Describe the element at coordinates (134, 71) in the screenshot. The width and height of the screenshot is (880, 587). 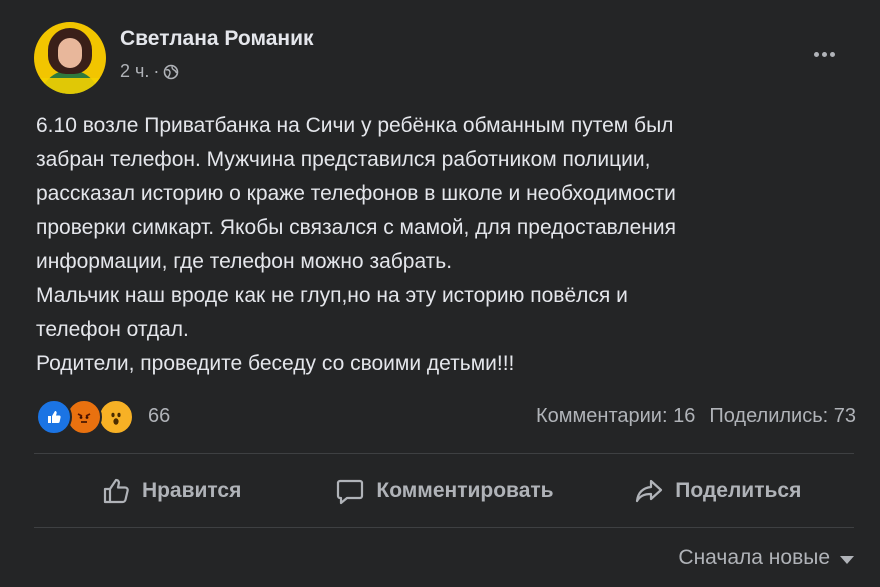
I see `post-time: 2 ч.` at that location.